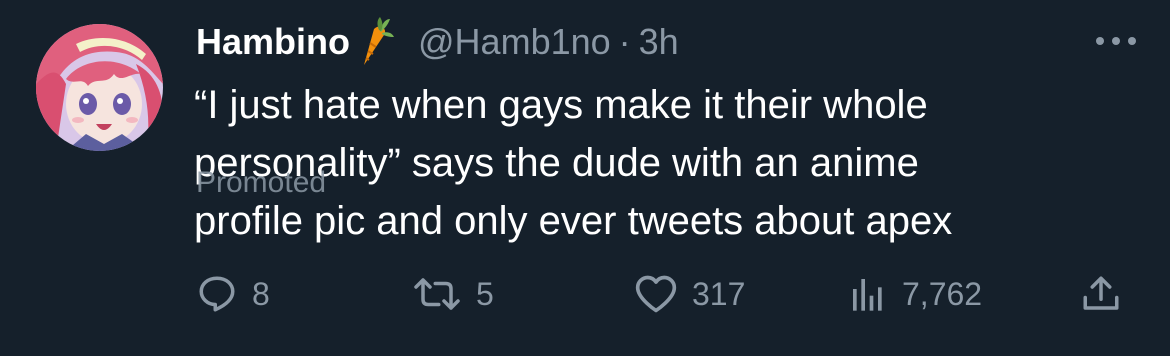 Image resolution: width=1170 pixels, height=356 pixels. I want to click on more-dots-icon, so click(1116, 41).